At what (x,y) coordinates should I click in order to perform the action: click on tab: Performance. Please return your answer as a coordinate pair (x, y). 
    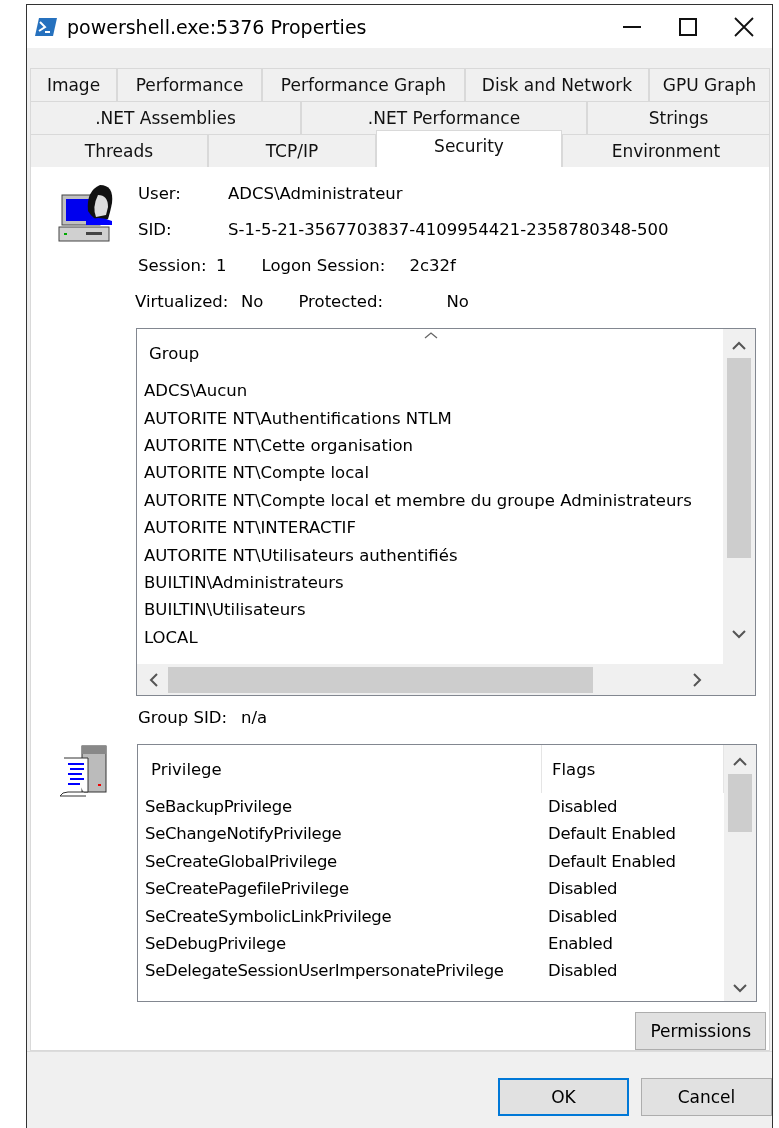
    Looking at the image, I should click on (189, 84).